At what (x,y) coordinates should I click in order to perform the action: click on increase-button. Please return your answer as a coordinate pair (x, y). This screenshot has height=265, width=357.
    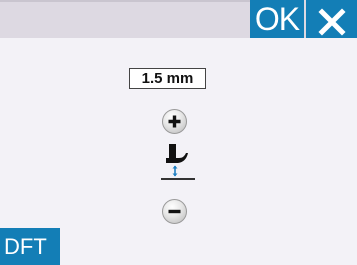
    Looking at the image, I should click on (174, 121).